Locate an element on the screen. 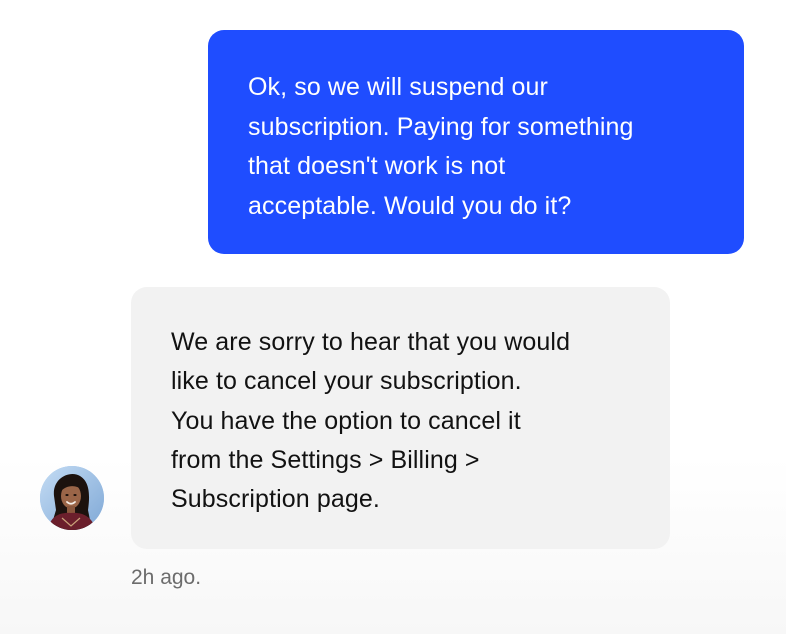  agent-message-line: from the Settings > Billing > is located at coordinates (325, 459).